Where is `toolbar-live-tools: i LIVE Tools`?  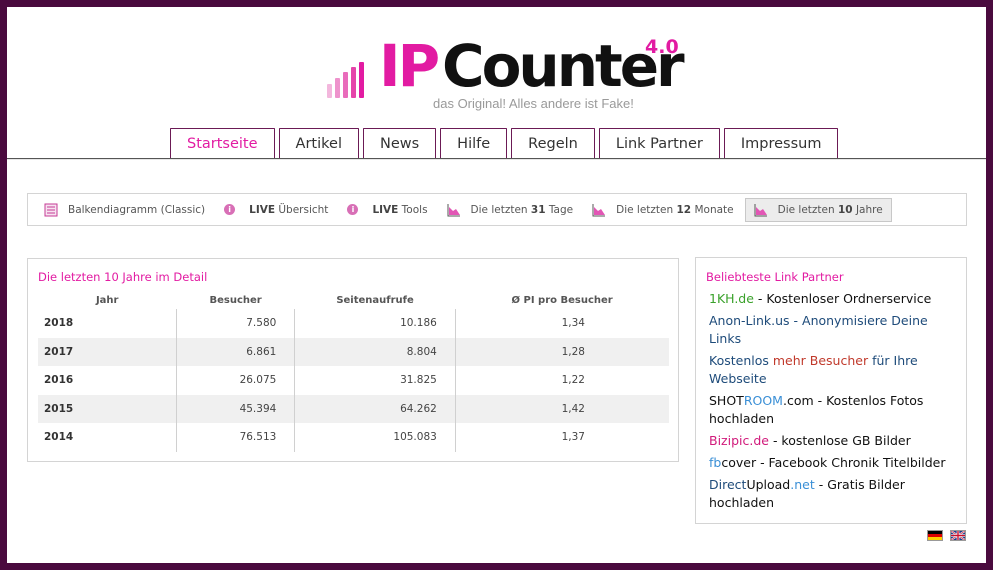 toolbar-live-tools: i LIVE Tools is located at coordinates (387, 210).